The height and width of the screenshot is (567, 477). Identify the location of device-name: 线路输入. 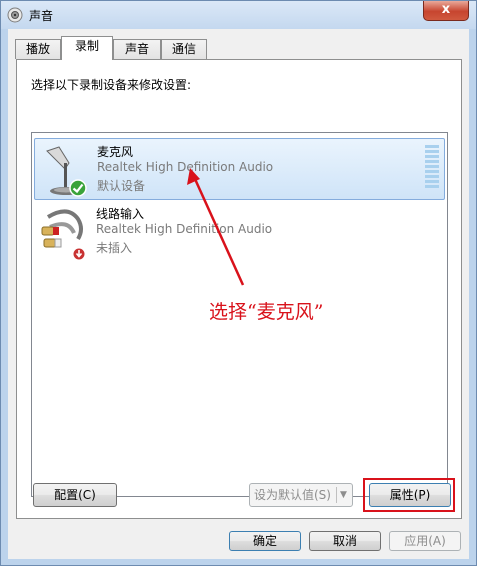
(120, 214).